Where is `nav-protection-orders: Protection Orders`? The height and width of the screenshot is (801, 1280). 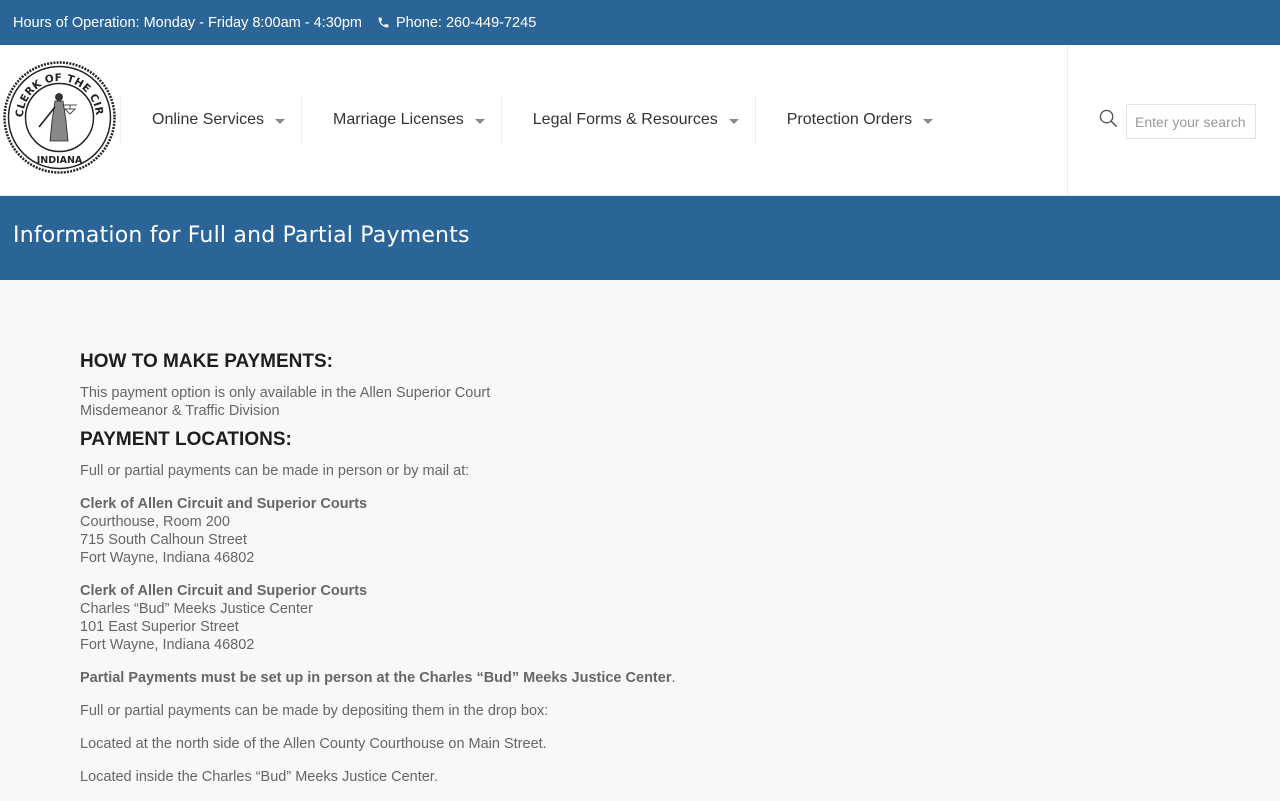 nav-protection-orders: Protection Orders is located at coordinates (851, 120).